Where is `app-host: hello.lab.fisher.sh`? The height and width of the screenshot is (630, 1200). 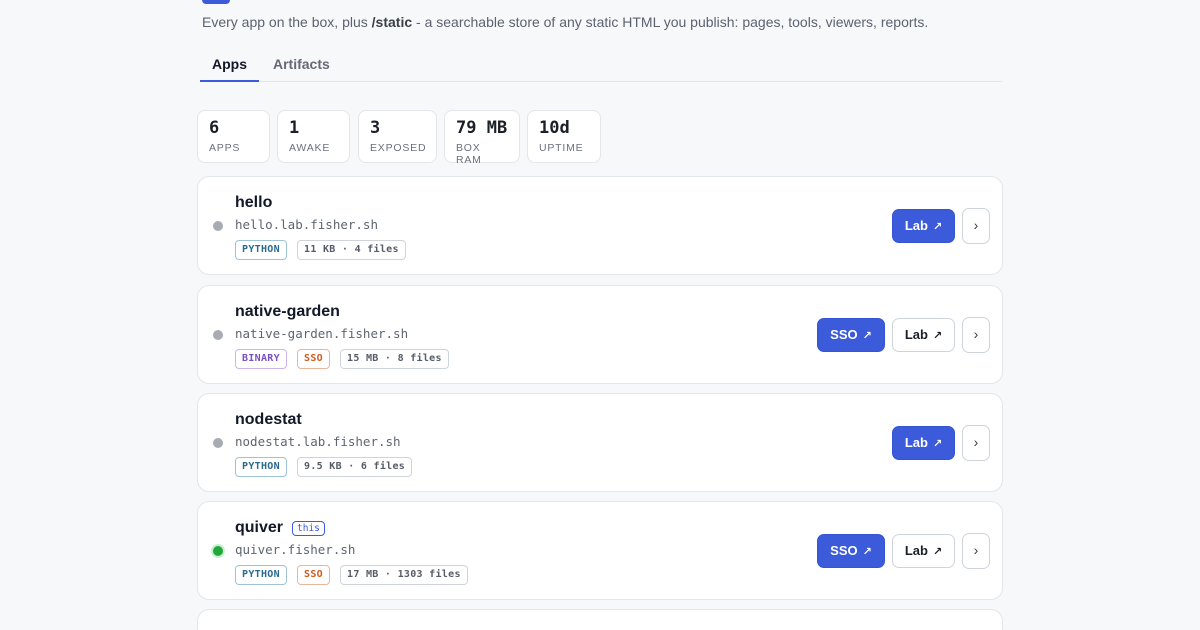
app-host: hello.lab.fisher.sh is located at coordinates (306, 224).